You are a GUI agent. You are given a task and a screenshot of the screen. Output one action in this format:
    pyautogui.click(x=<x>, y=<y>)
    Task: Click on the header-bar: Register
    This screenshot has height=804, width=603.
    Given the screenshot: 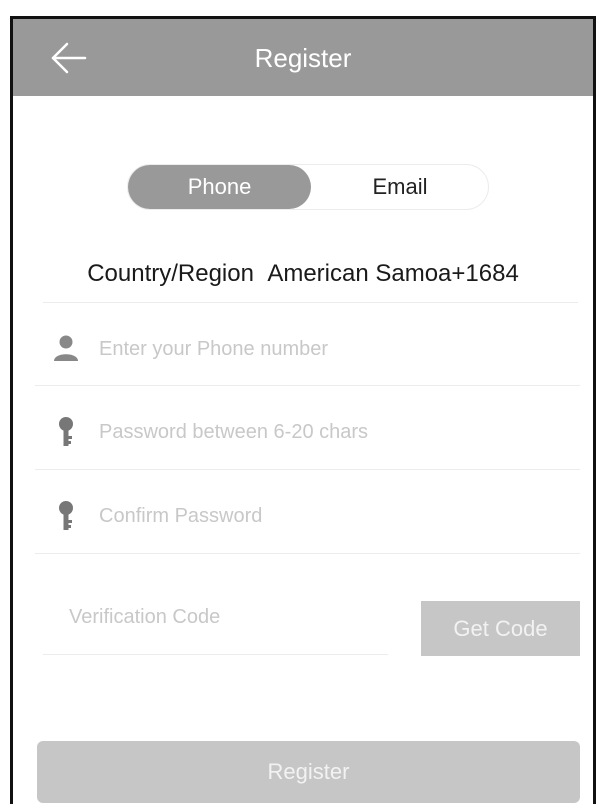 What is the action you would take?
    pyautogui.click(x=303, y=57)
    